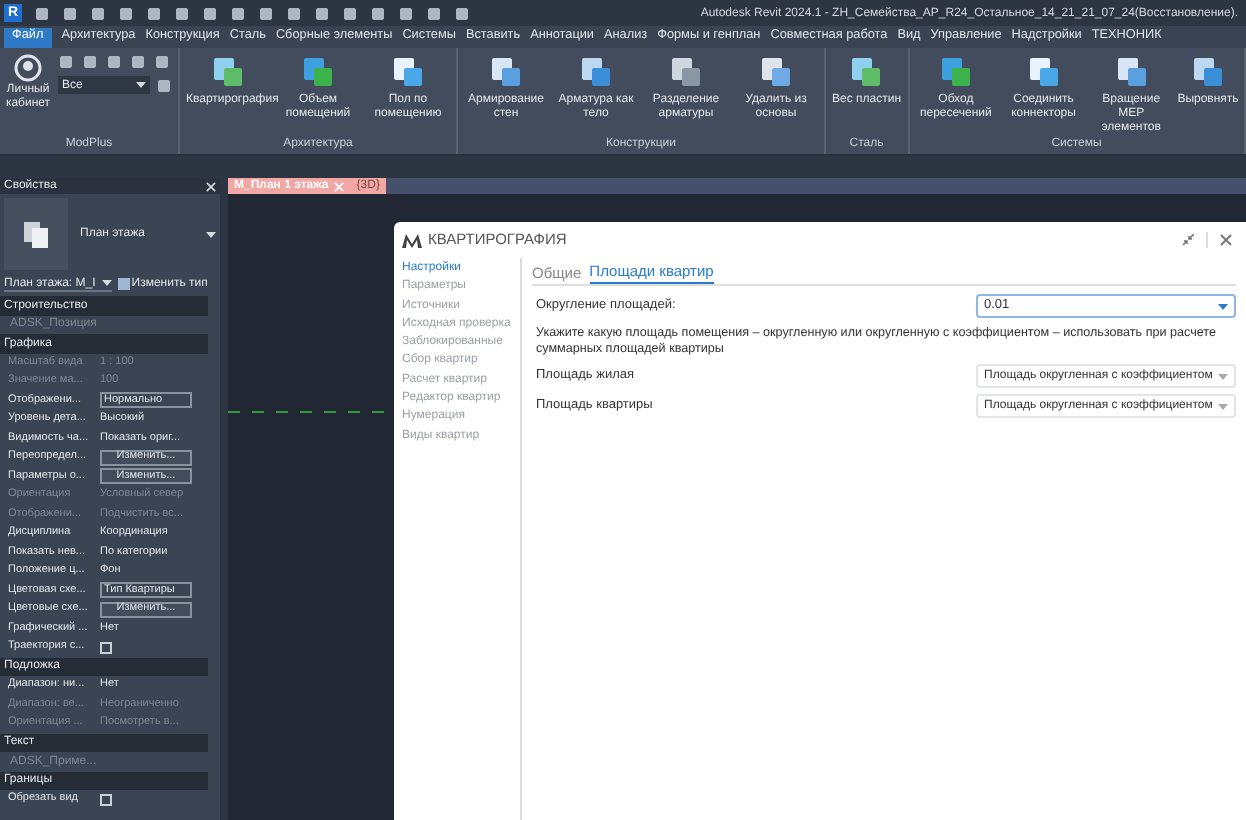 This screenshot has height=820, width=1246. Describe the element at coordinates (1226, 240) in the screenshot. I see `close-icon` at that location.